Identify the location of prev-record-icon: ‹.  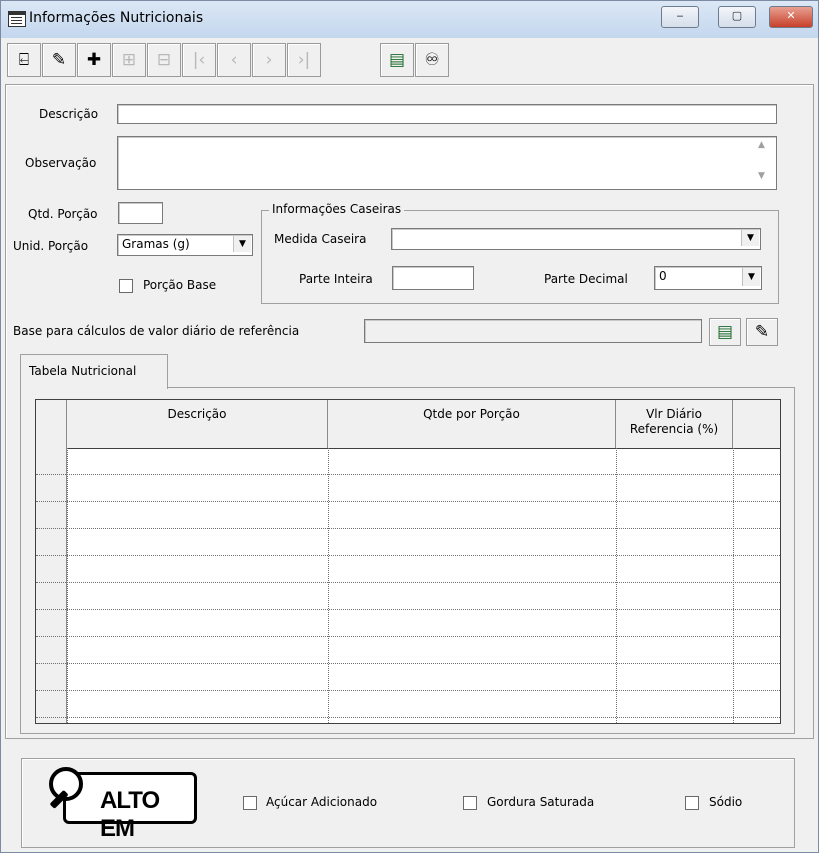
(234, 60).